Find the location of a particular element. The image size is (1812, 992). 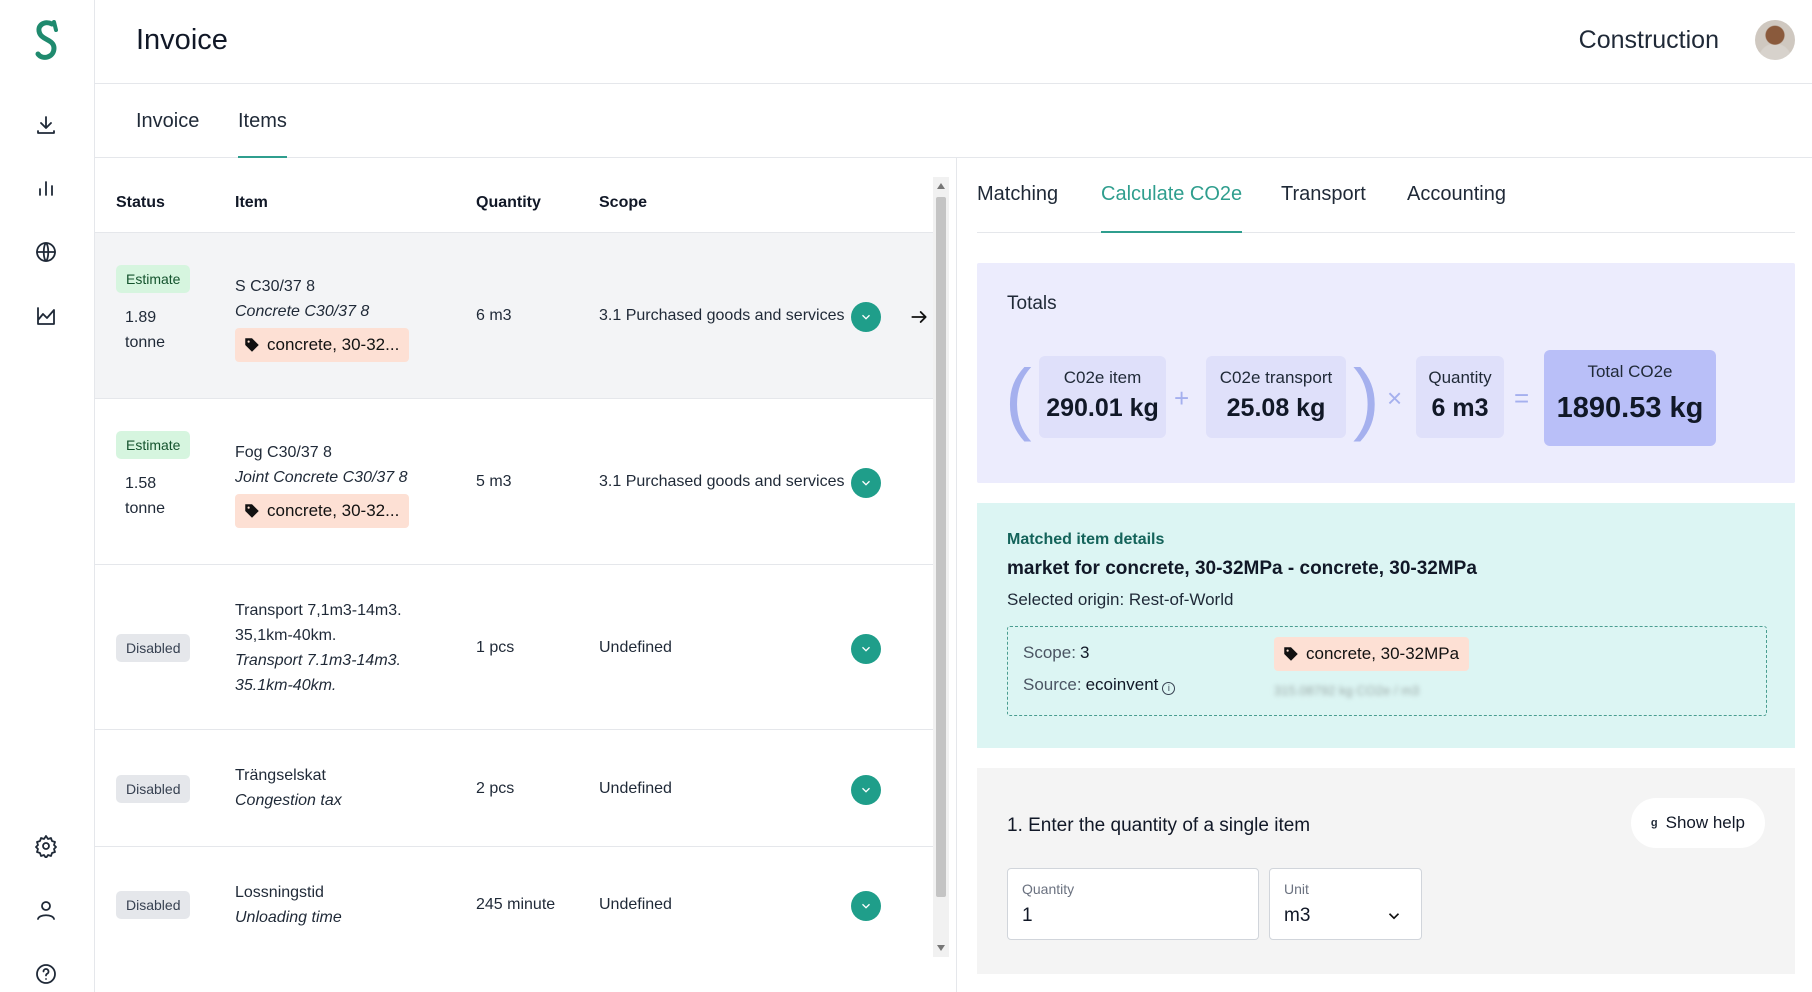

quantity-input-value: 1 is located at coordinates (1027, 916).